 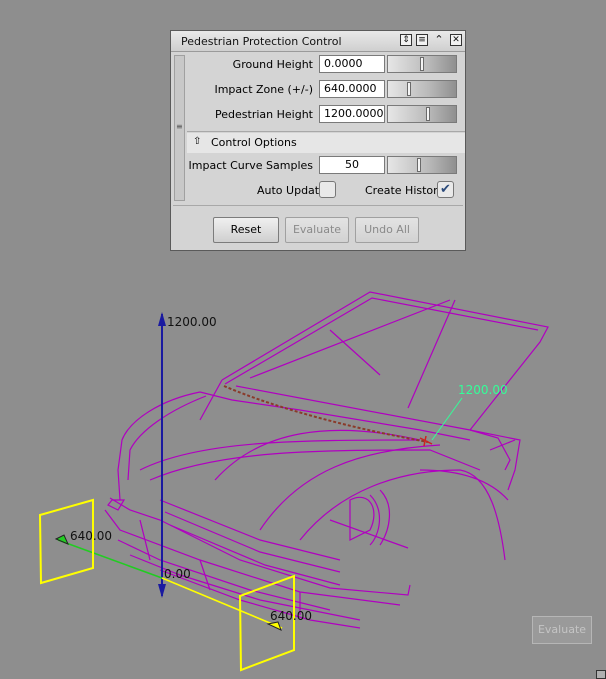 What do you see at coordinates (222, 603) in the screenshot?
I see `ground-axis-right` at bounding box center [222, 603].